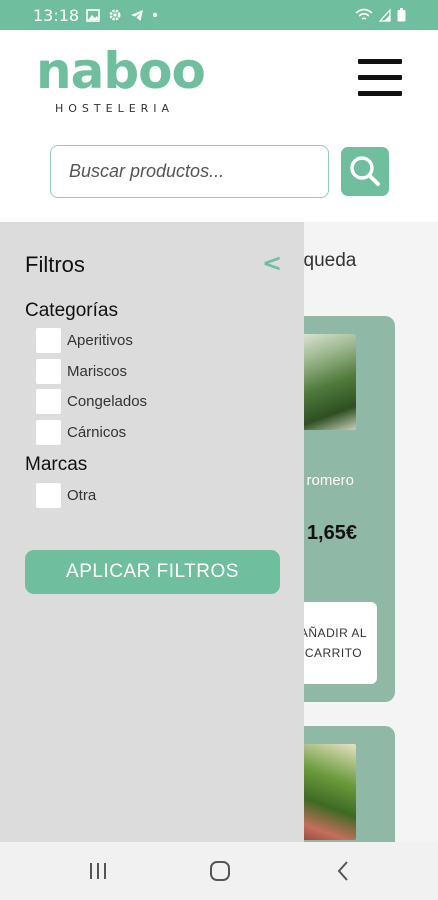  I want to click on dot-icon, so click(155, 15).